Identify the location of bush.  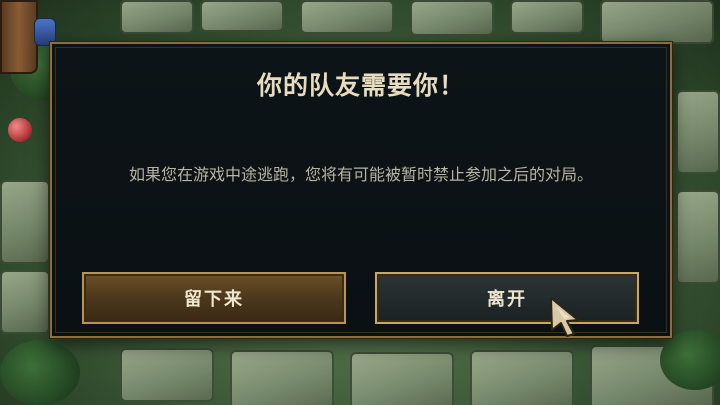
(40, 372).